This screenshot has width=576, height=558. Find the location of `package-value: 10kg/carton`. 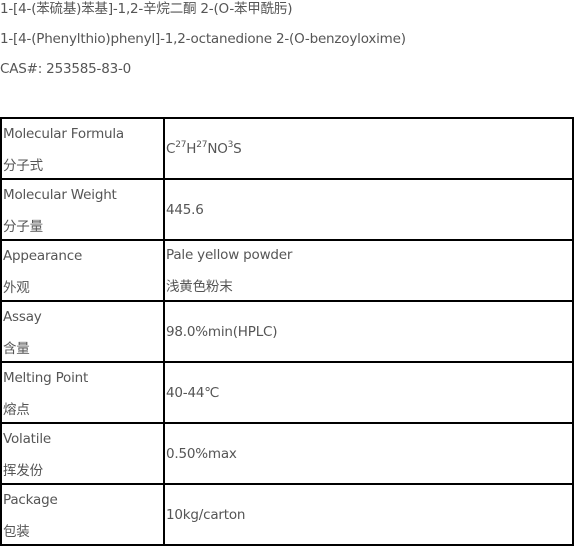

package-value: 10kg/carton is located at coordinates (206, 514).